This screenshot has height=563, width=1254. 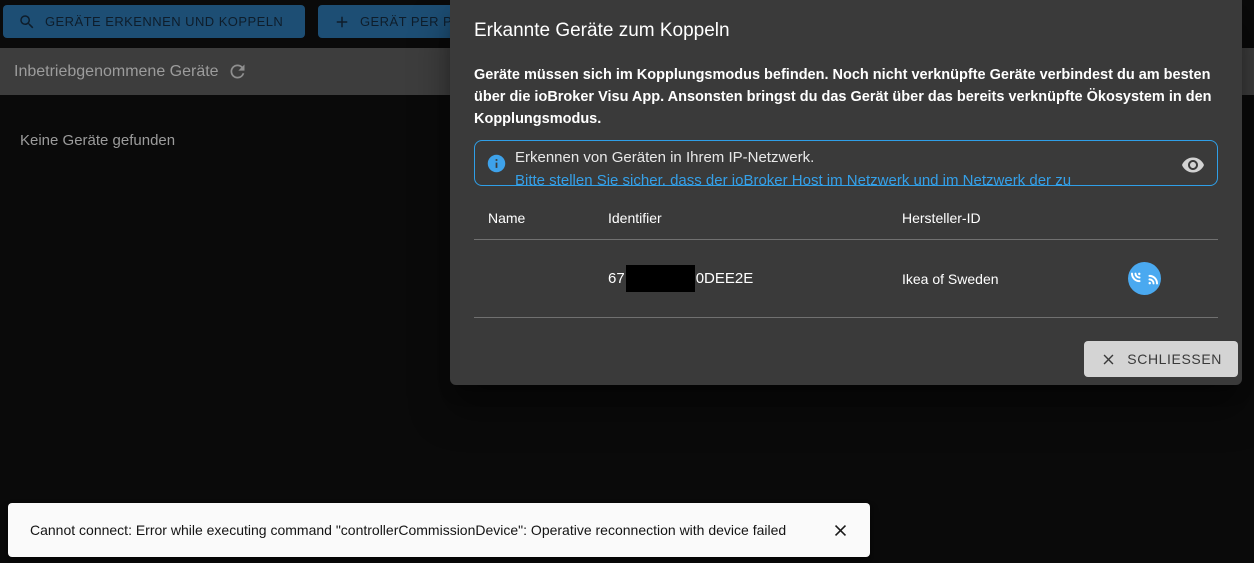 What do you see at coordinates (941, 217) in the screenshot?
I see `col-header-vendor: Hersteller-ID` at bounding box center [941, 217].